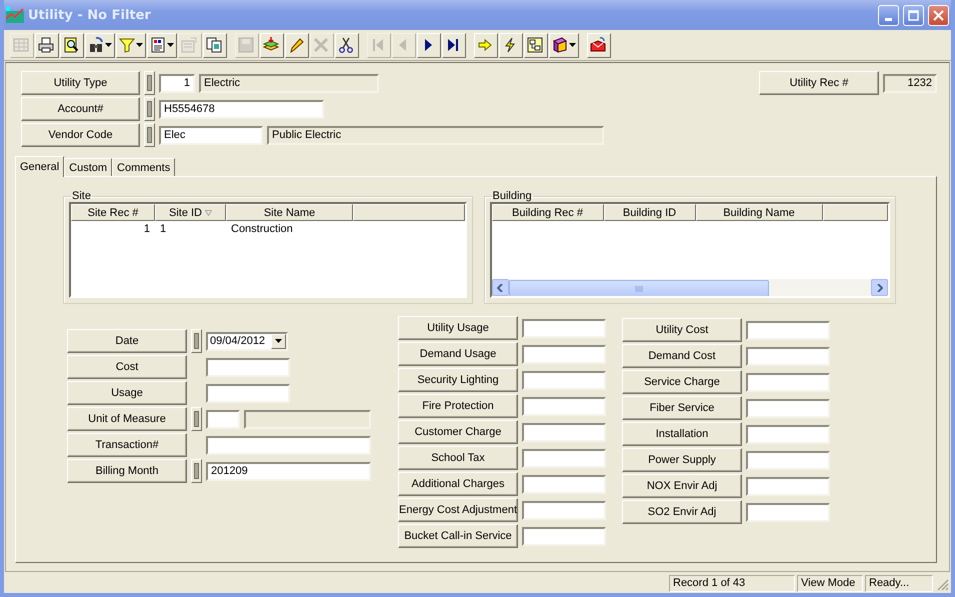 The image size is (955, 597). What do you see at coordinates (682, 330) in the screenshot?
I see `field-label-button: Utility Cost` at bounding box center [682, 330].